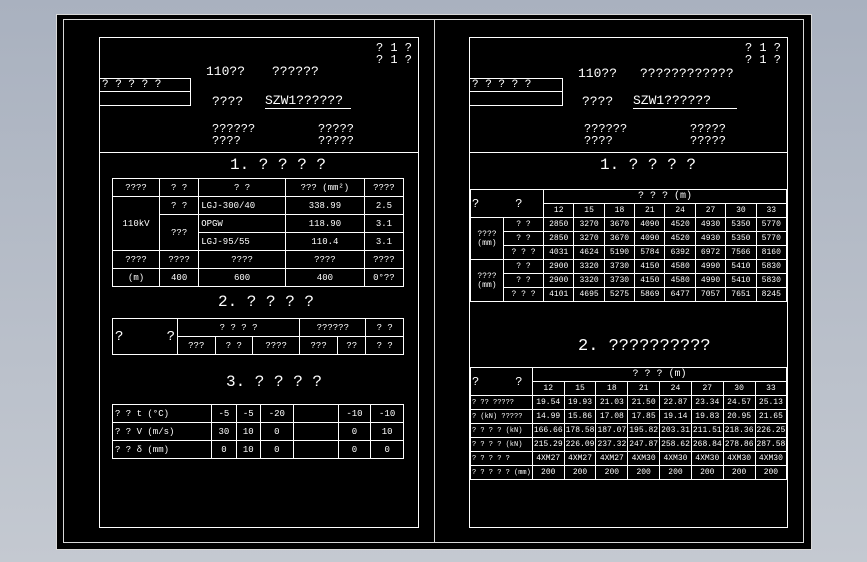 The image size is (867, 562). What do you see at coordinates (308, 101) in the screenshot?
I see `left-model-number: SZW1??????` at bounding box center [308, 101].